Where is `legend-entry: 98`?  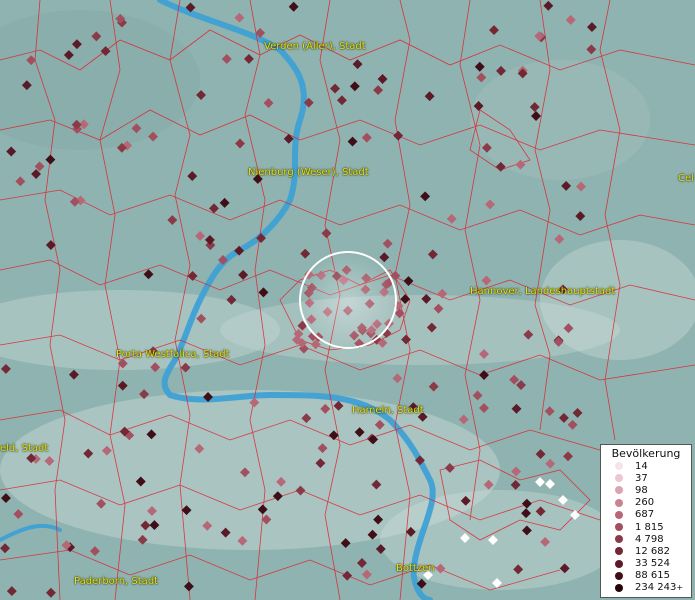 legend-entry: 98 is located at coordinates (646, 490).